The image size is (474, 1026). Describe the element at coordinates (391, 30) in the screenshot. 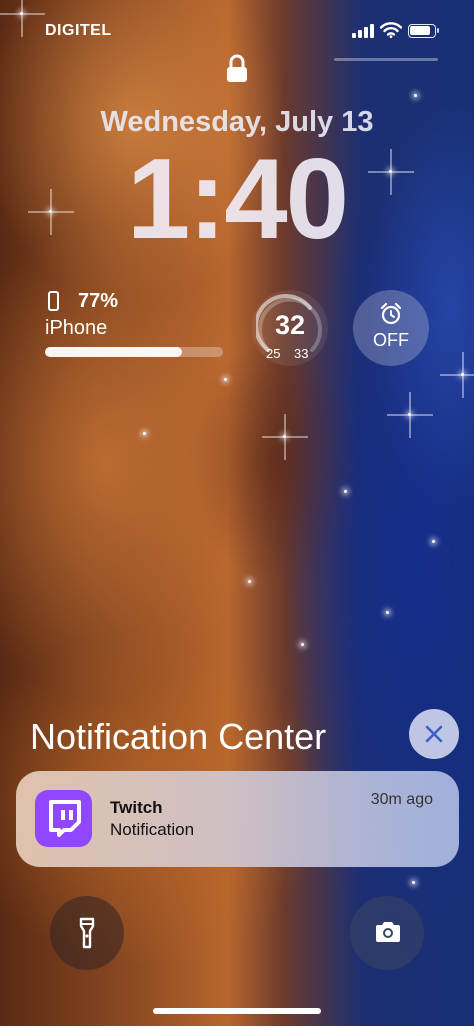

I see `wifi-icon` at that location.